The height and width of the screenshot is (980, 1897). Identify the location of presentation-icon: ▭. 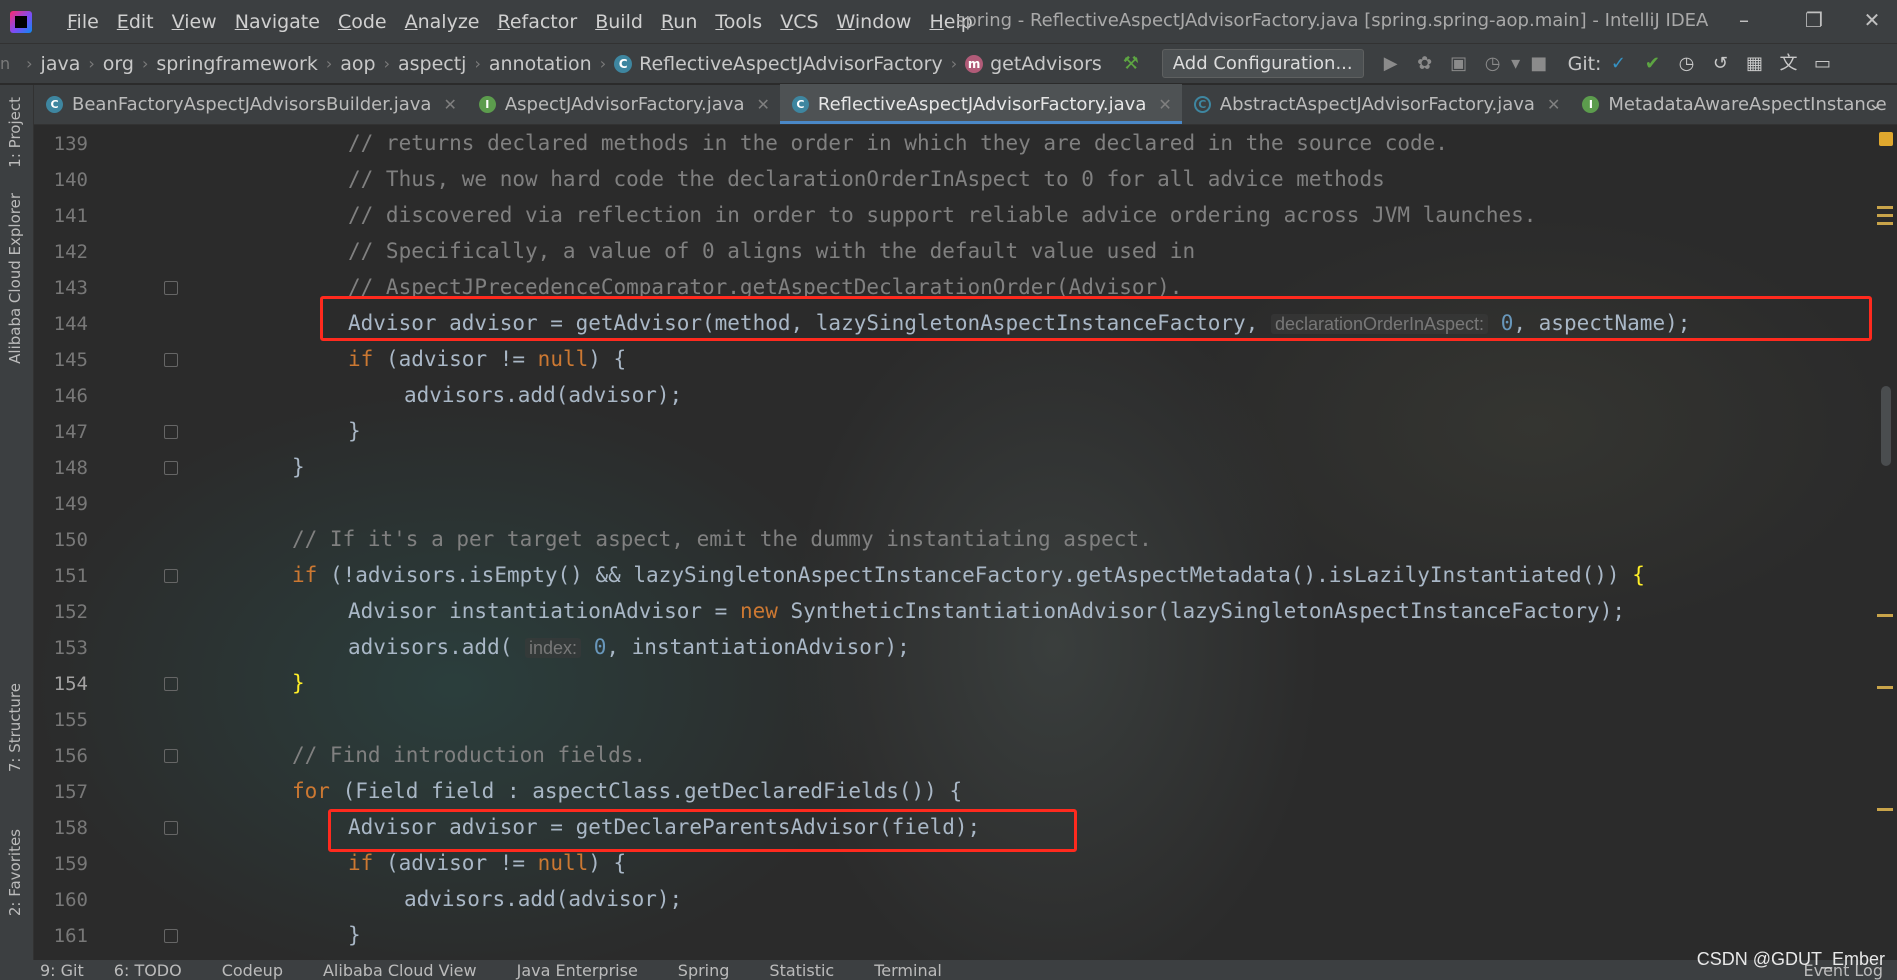
(1822, 64).